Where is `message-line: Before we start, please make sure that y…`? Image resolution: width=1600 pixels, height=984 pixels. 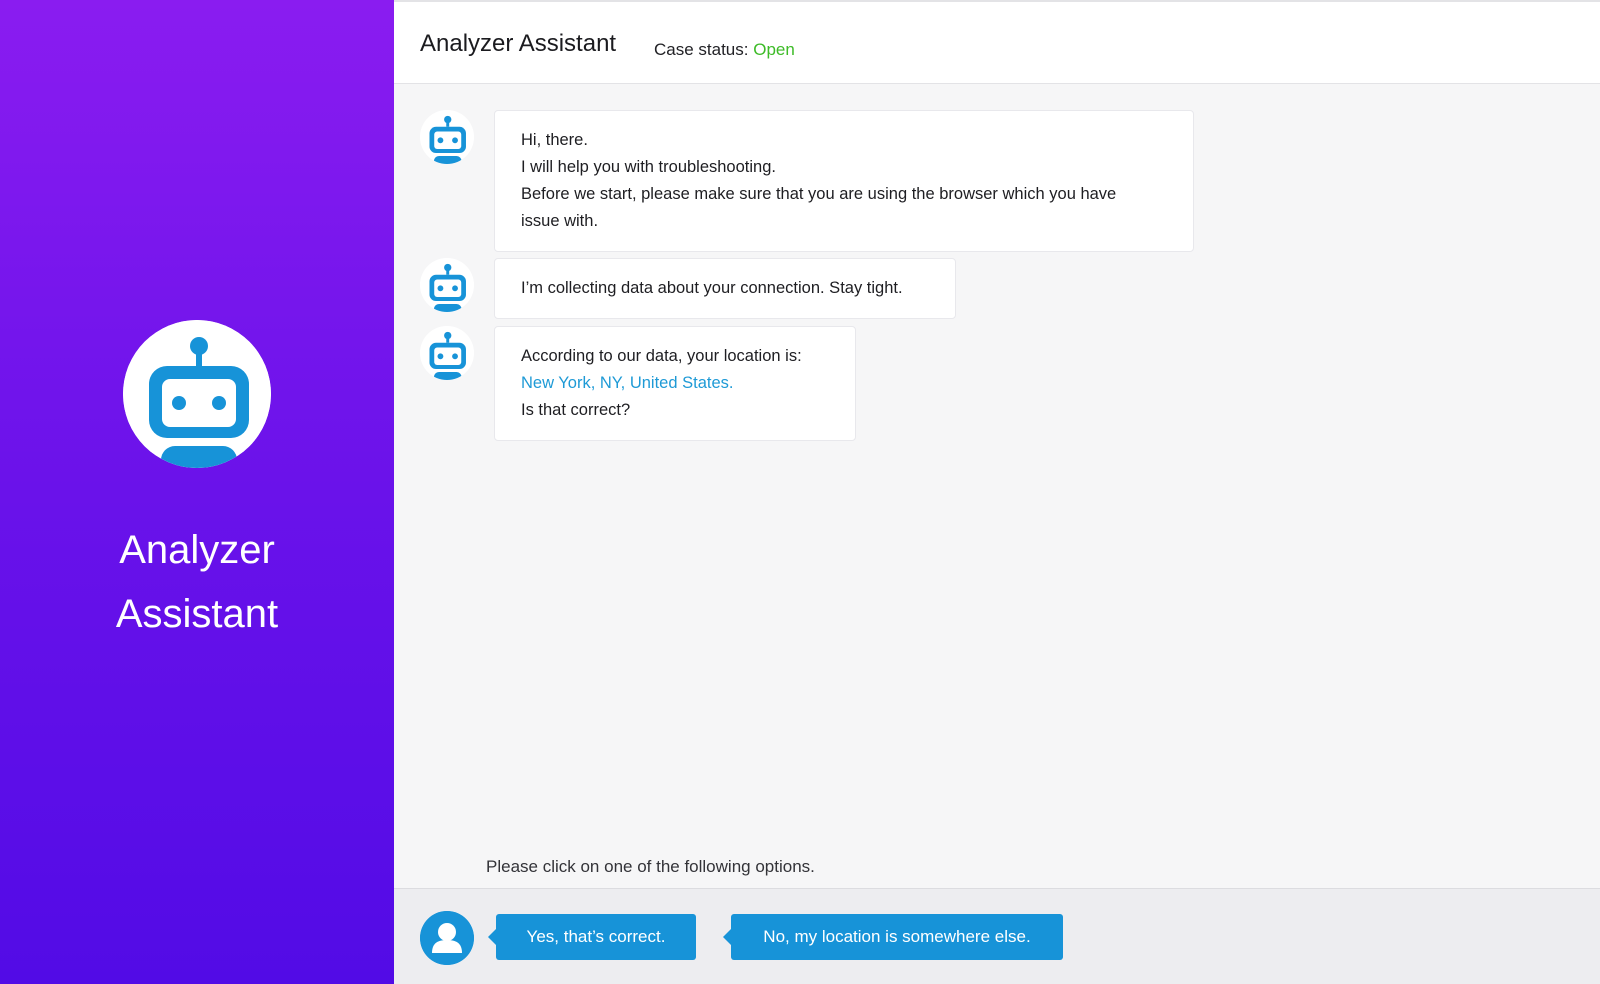
message-line: Before we start, please make sure that y… is located at coordinates (819, 194).